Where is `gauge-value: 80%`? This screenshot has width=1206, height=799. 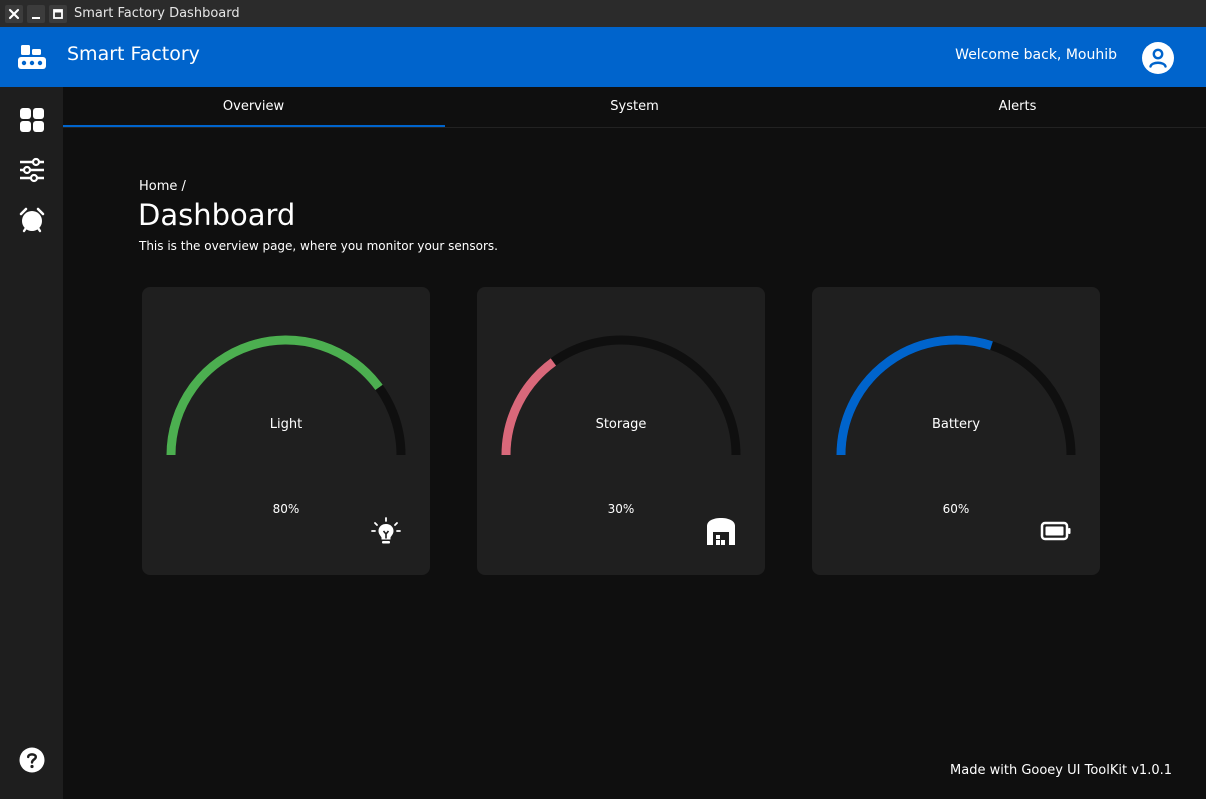 gauge-value: 80% is located at coordinates (286, 509).